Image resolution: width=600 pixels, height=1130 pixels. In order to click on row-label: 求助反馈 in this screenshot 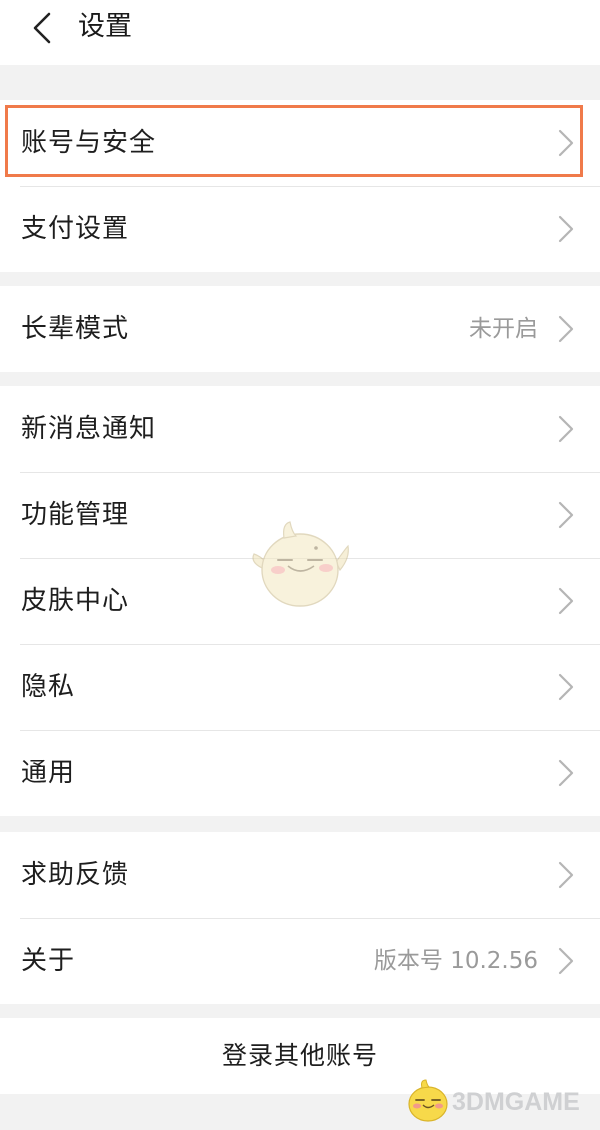, I will do `click(75, 875)`.